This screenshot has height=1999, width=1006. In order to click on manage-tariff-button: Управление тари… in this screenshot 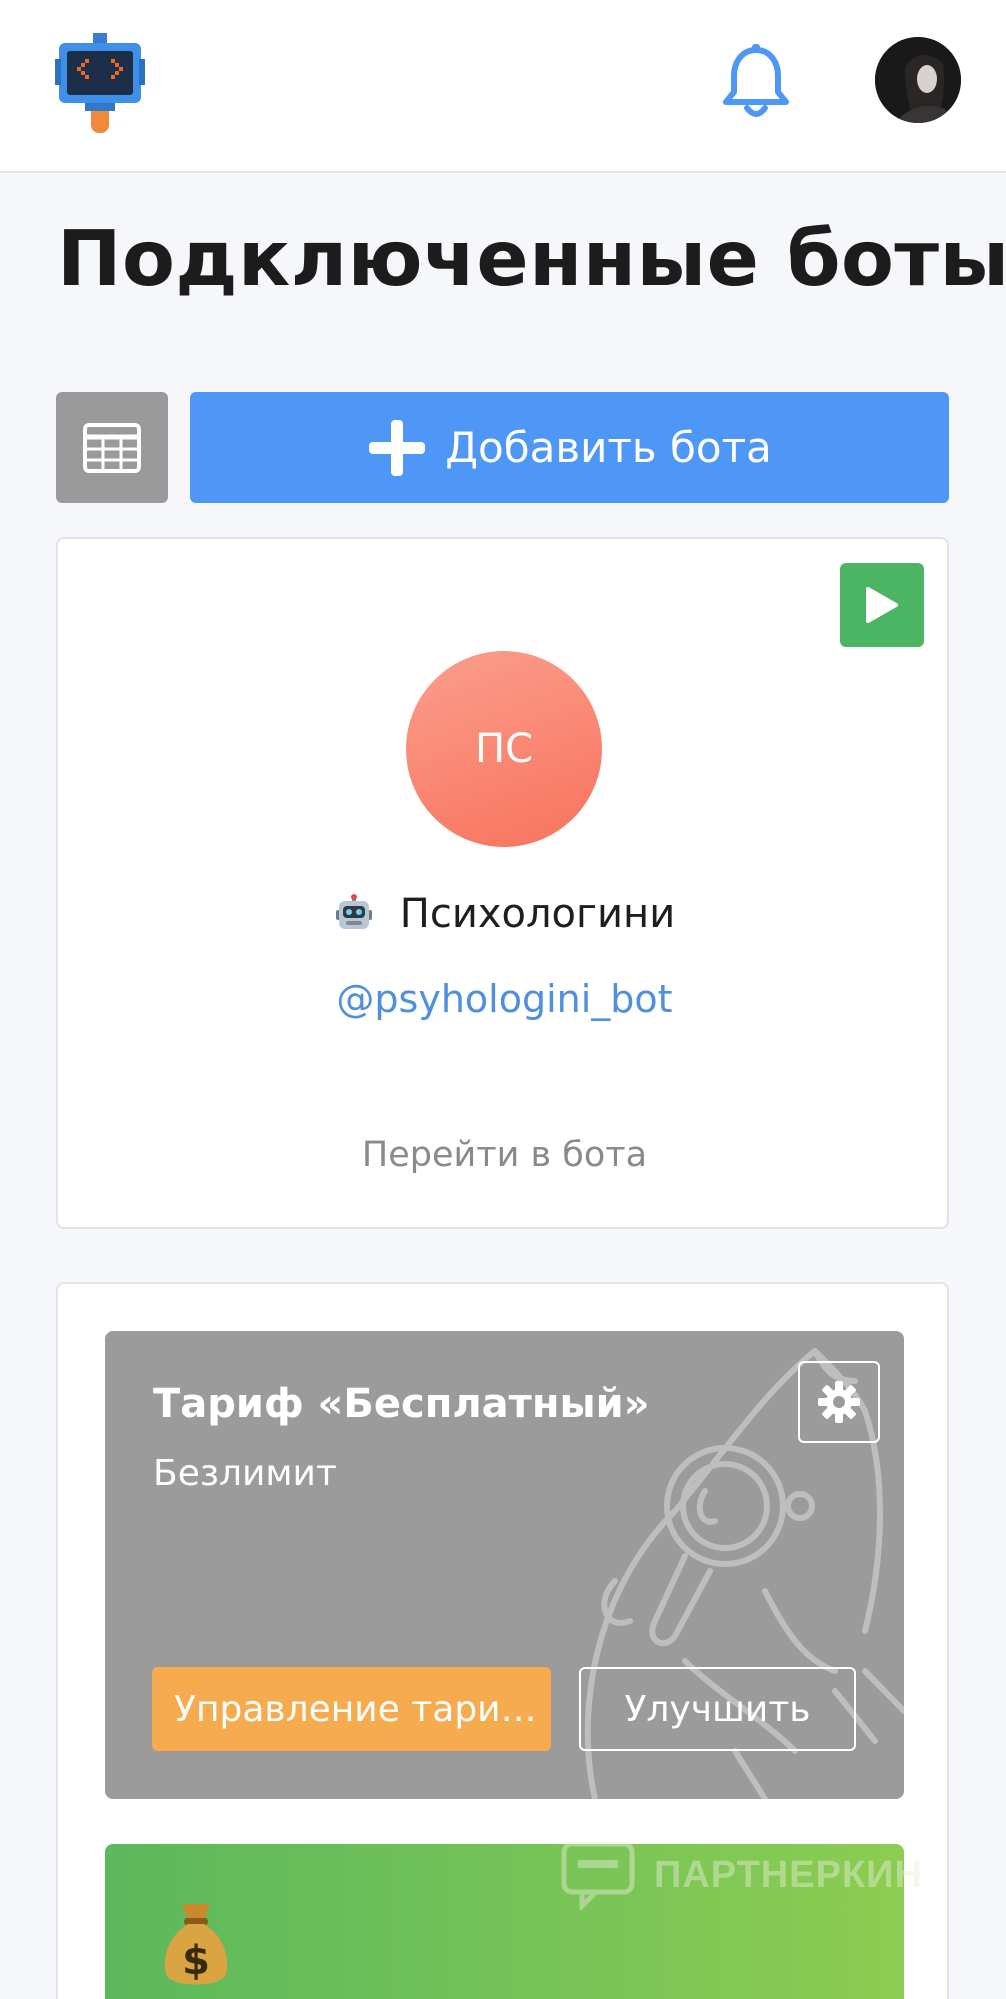, I will do `click(351, 1709)`.